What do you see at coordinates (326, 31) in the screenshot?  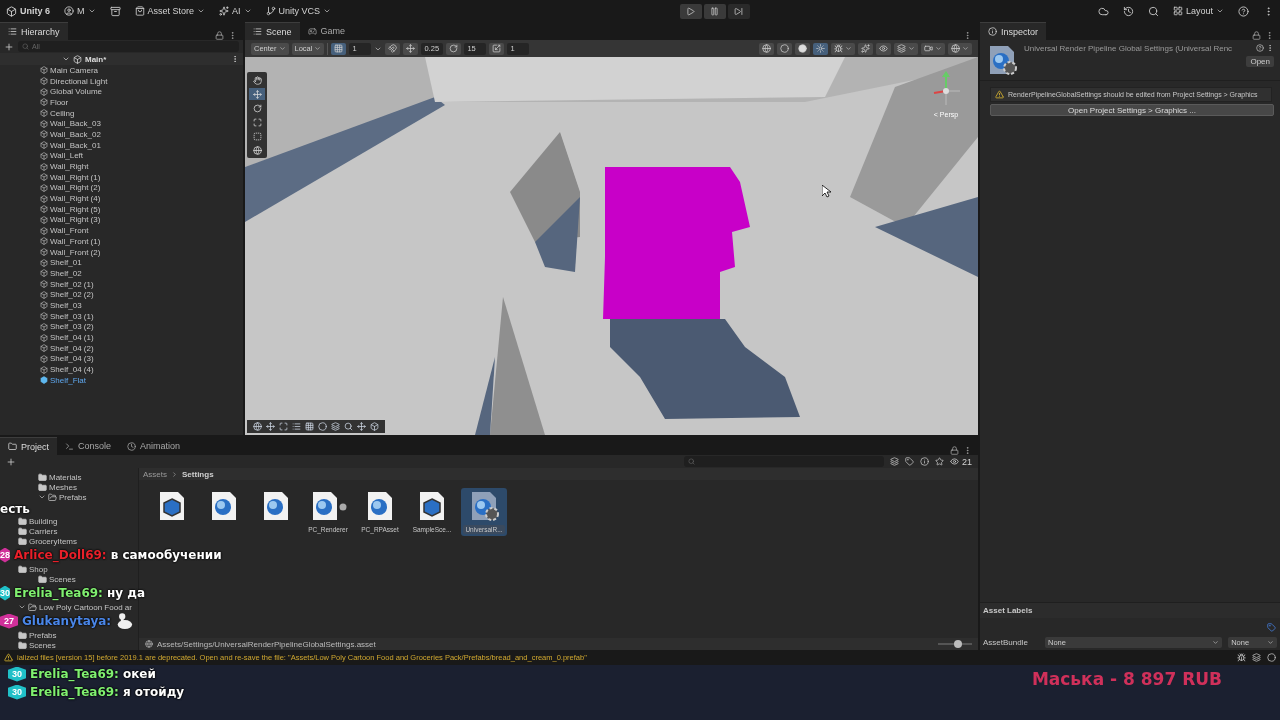 I see `panel-tab: Game` at bounding box center [326, 31].